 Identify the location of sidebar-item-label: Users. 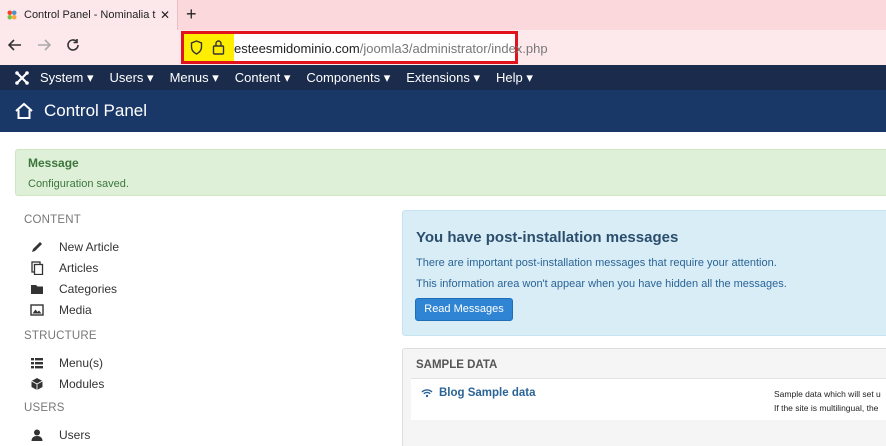
(75, 434).